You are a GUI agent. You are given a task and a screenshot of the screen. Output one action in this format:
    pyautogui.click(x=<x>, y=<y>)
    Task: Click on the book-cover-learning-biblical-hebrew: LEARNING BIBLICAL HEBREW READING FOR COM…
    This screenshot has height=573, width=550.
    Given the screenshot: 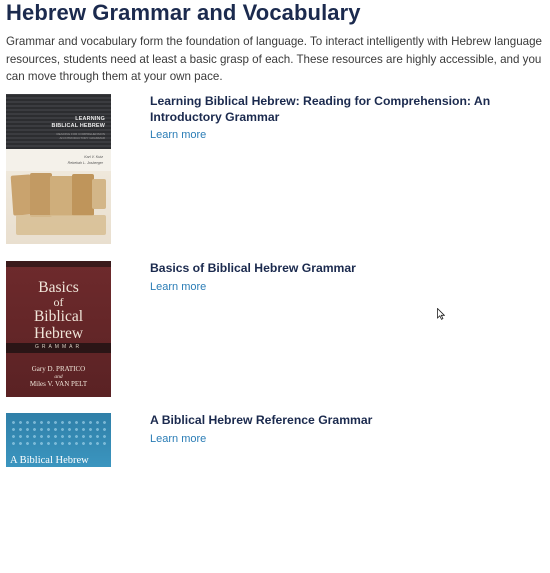 What is the action you would take?
    pyautogui.click(x=58, y=169)
    